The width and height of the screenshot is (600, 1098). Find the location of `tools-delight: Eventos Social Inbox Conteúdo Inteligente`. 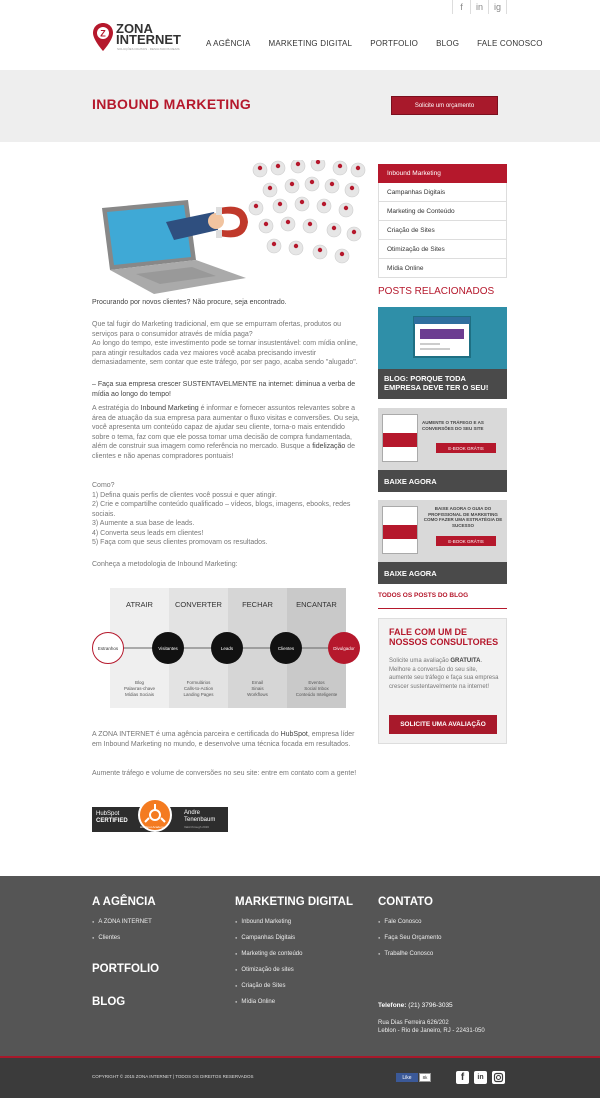

tools-delight: Eventos Social Inbox Conteúdo Inteligente is located at coordinates (316, 688).